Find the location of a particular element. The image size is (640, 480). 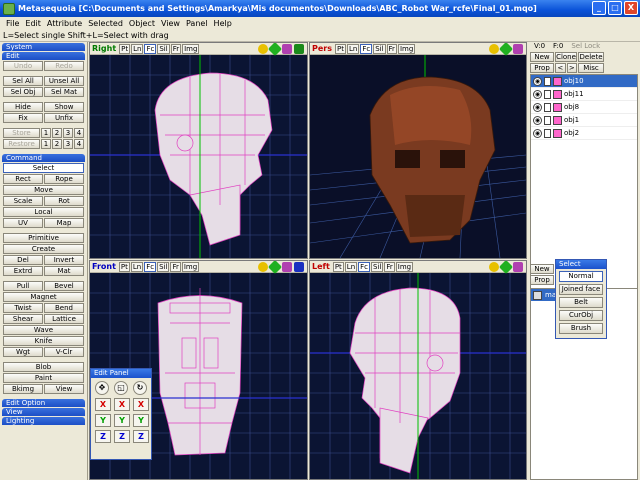

rotate-tool-icon: ↻ is located at coordinates (140, 388).